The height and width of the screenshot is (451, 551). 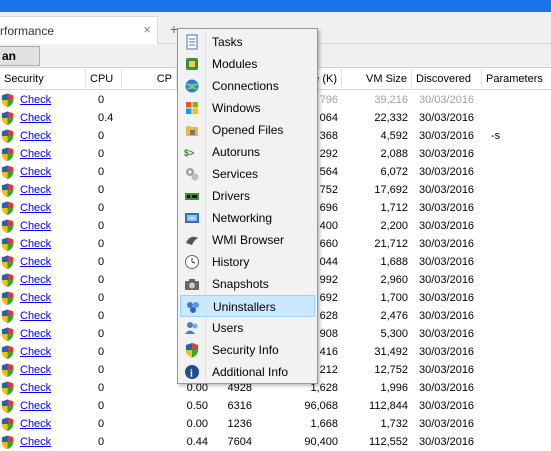 What do you see at coordinates (394, 424) in the screenshot?
I see `vm-size-cell: 1,732` at bounding box center [394, 424].